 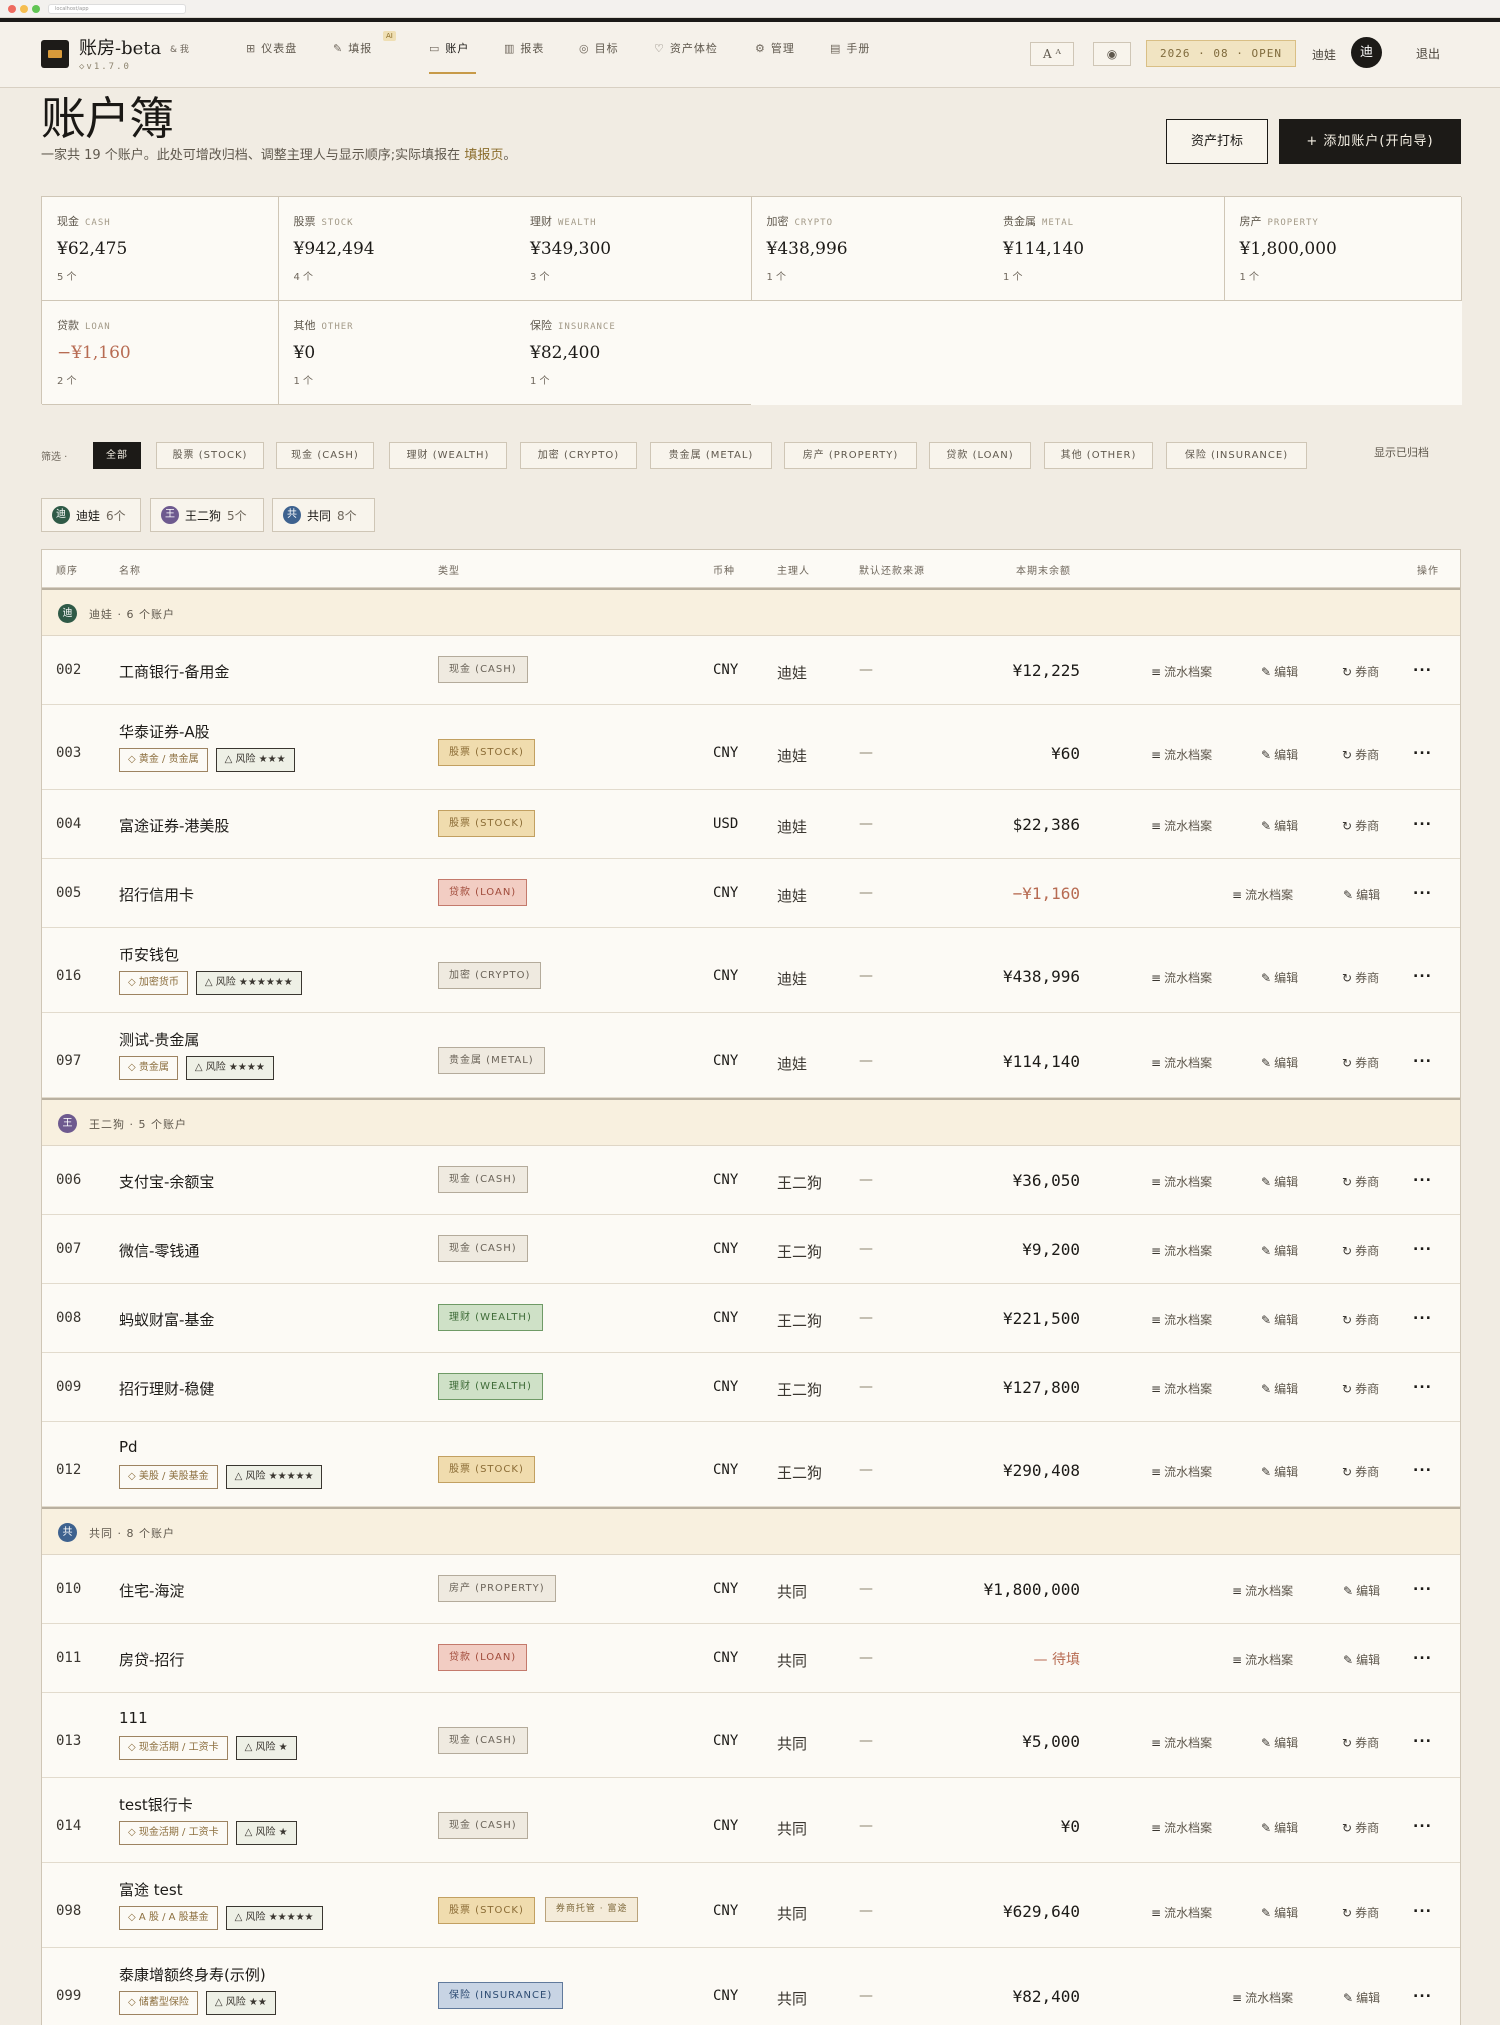 I want to click on nav-dashboard: ⊞ 仪表盘, so click(x=271, y=48).